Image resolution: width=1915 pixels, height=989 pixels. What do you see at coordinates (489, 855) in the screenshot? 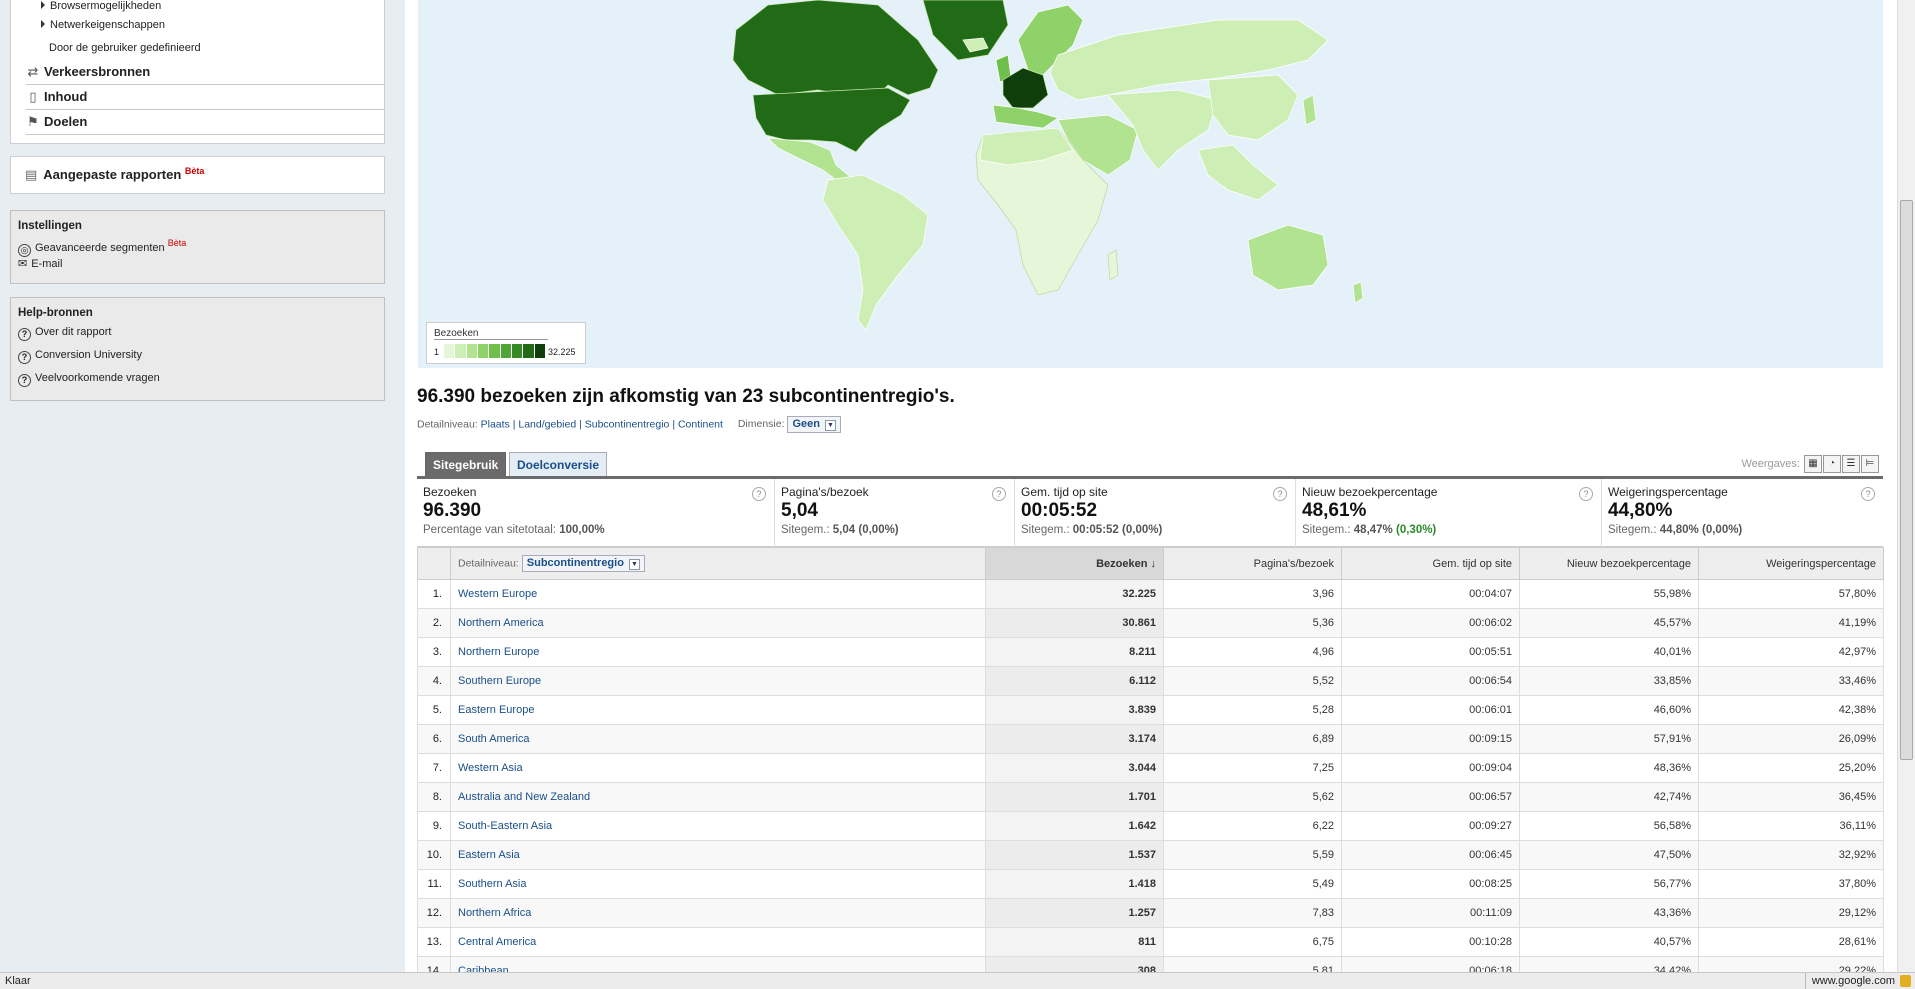
I see `region-link: Eastern Asia` at bounding box center [489, 855].